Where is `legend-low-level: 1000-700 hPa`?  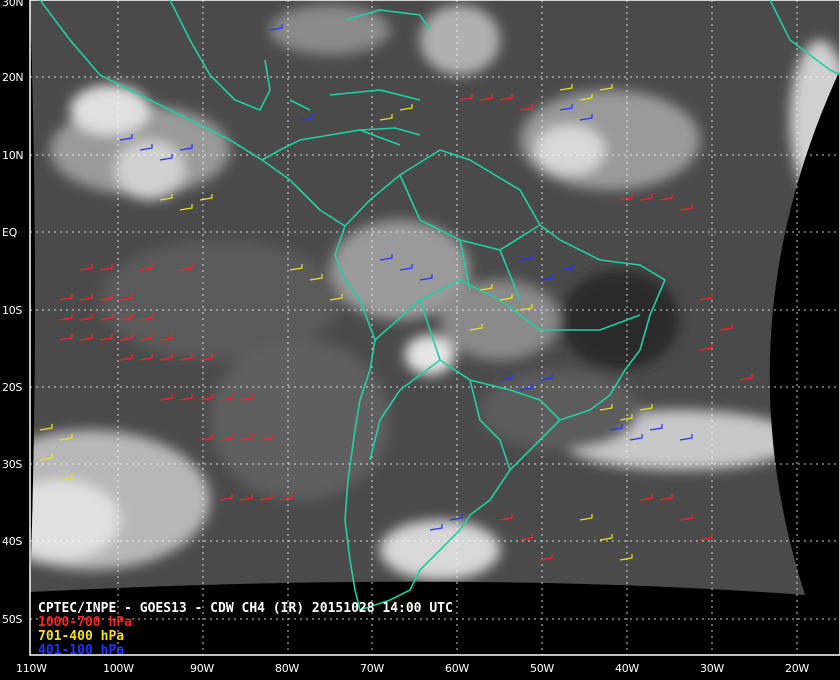
legend-low-level: 1000-700 hPa is located at coordinates (85, 622).